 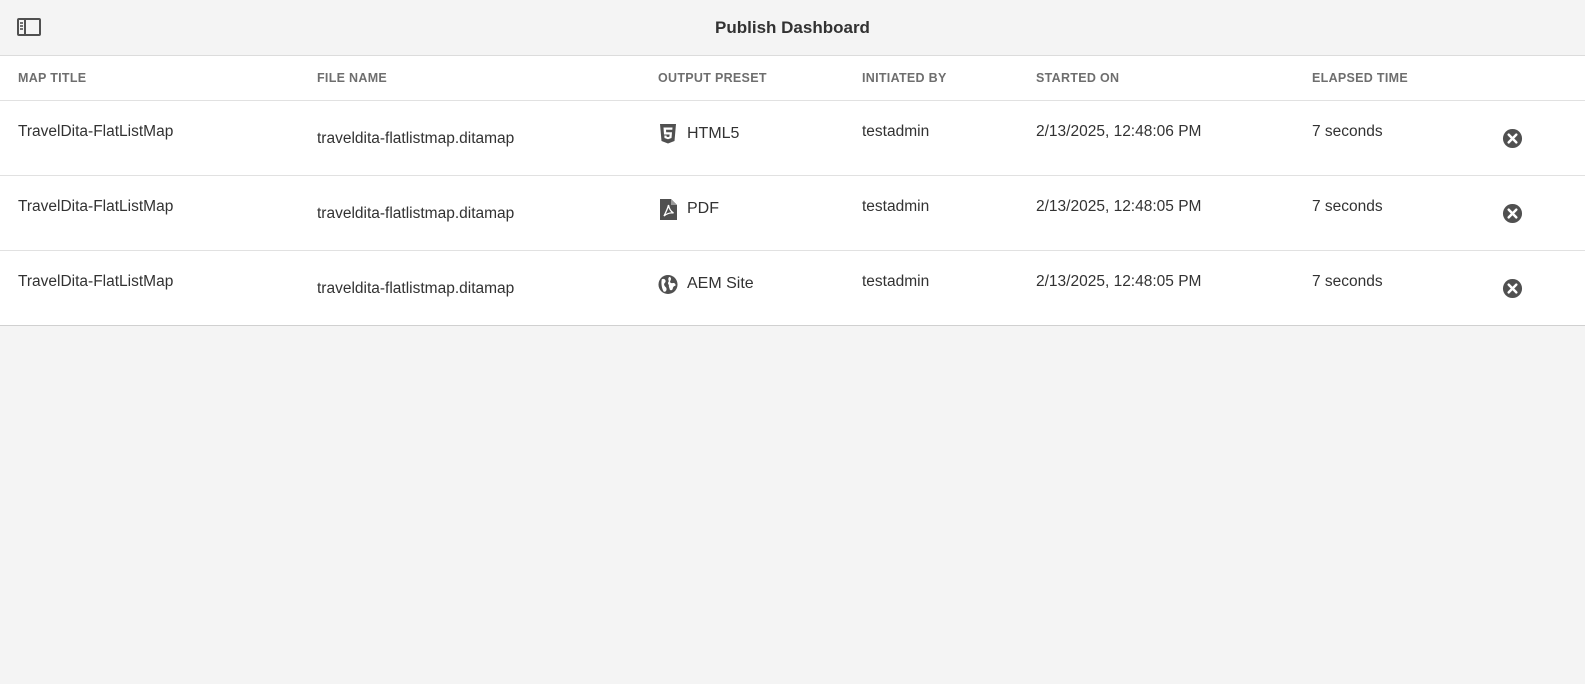 I want to click on column-header-elapsed-time: ELAPSED TIME, so click(x=1407, y=78).